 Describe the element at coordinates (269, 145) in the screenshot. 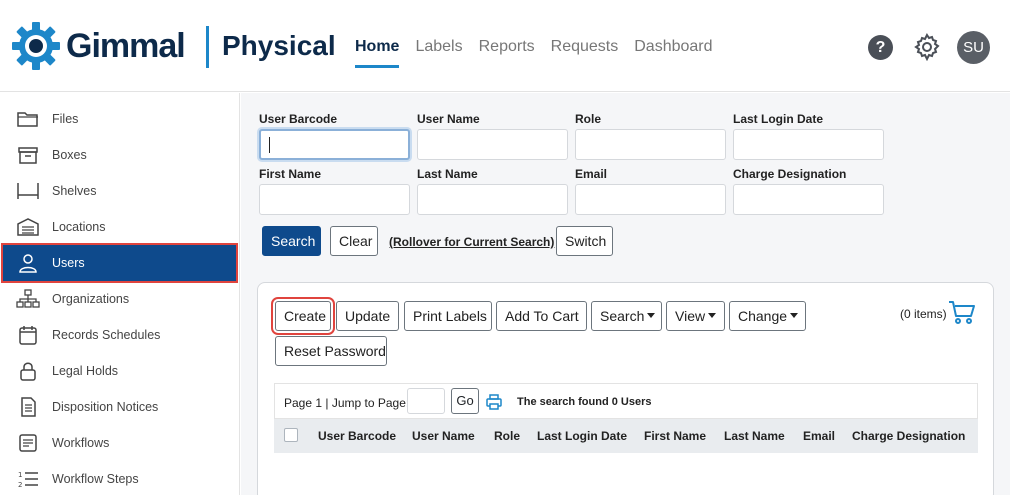

I see `text-caret` at that location.